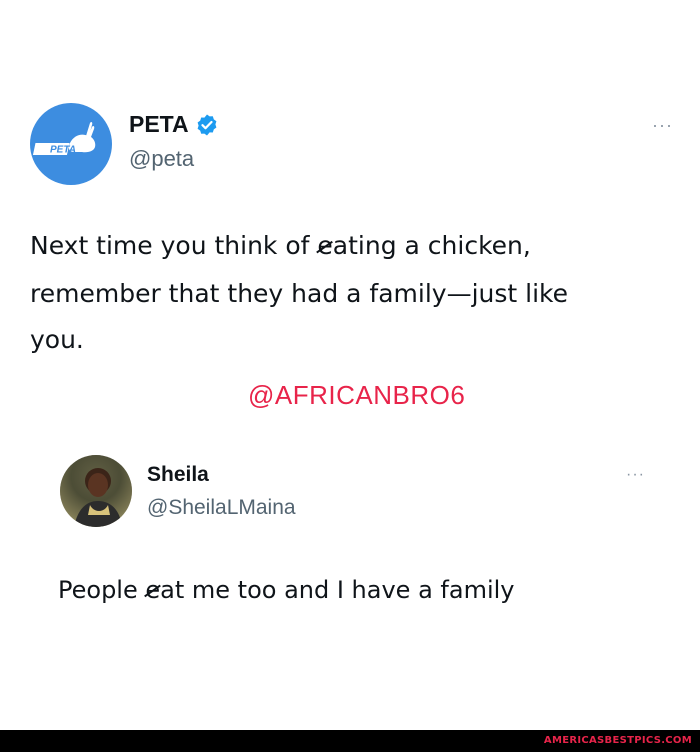  Describe the element at coordinates (350, 741) in the screenshot. I see `footer-bar: AMERICASBESTPICS.COM` at that location.